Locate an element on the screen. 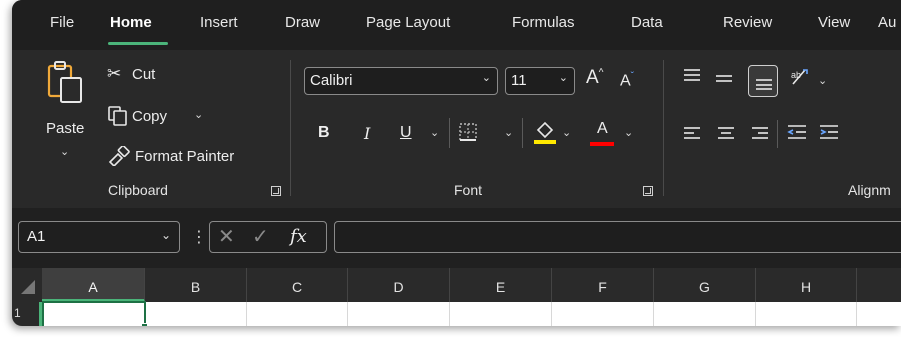 This screenshot has width=901, height=337. column-headers: A B C D E F G H is located at coordinates (456, 285).